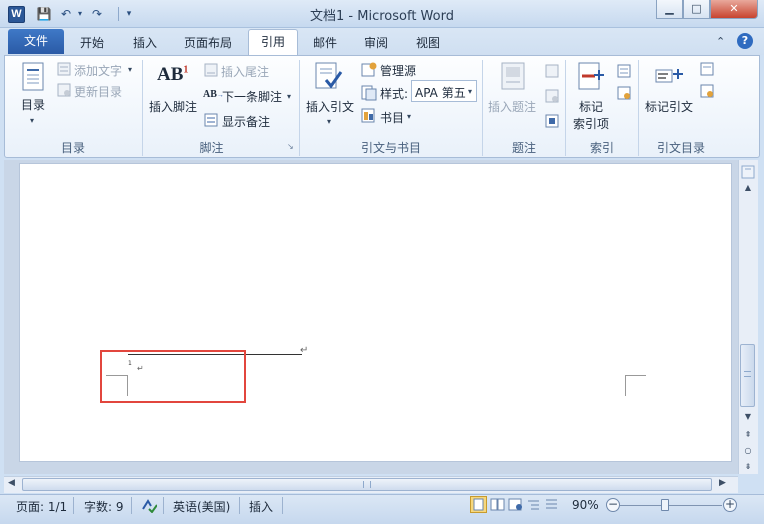  I want to click on group-label-footnotes: 脚注, so click(211, 148).